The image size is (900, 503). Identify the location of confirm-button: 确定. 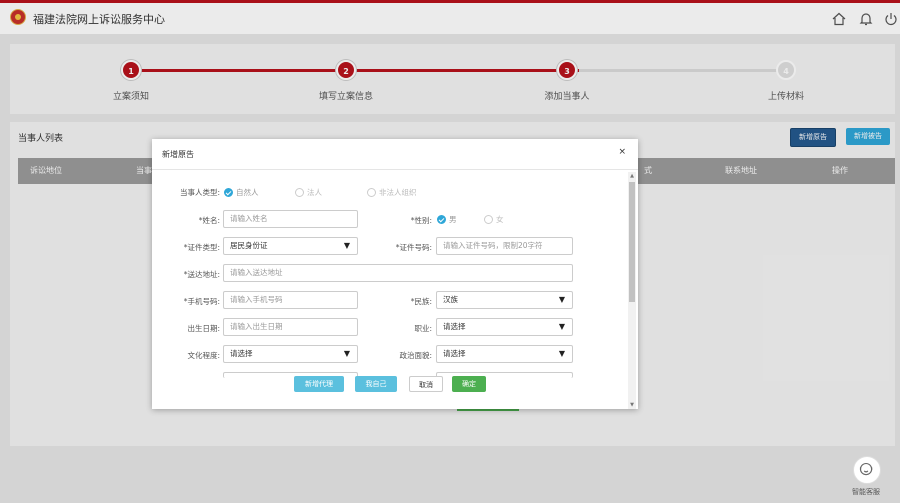
(469, 384).